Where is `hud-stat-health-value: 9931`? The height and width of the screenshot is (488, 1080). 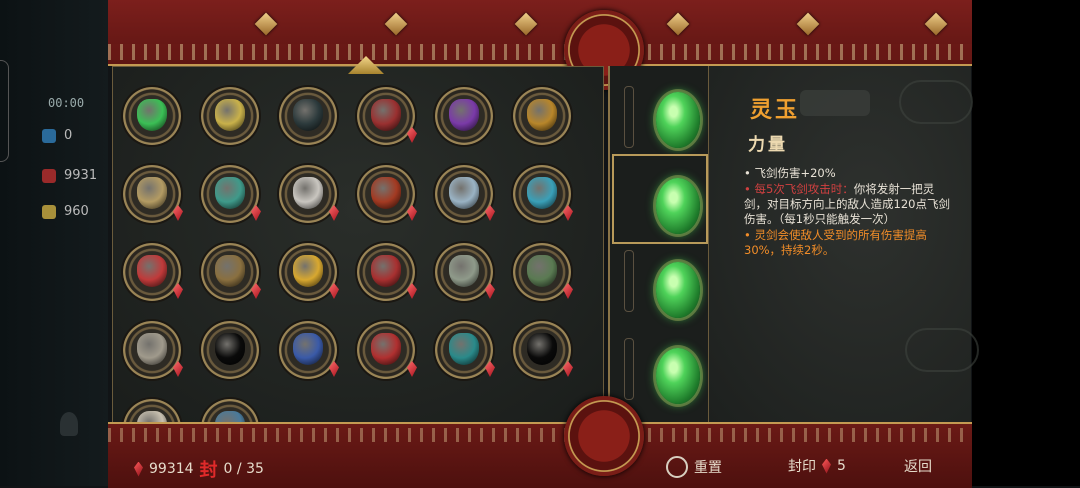
hud-stat-health-value: 9931 is located at coordinates (81, 175).